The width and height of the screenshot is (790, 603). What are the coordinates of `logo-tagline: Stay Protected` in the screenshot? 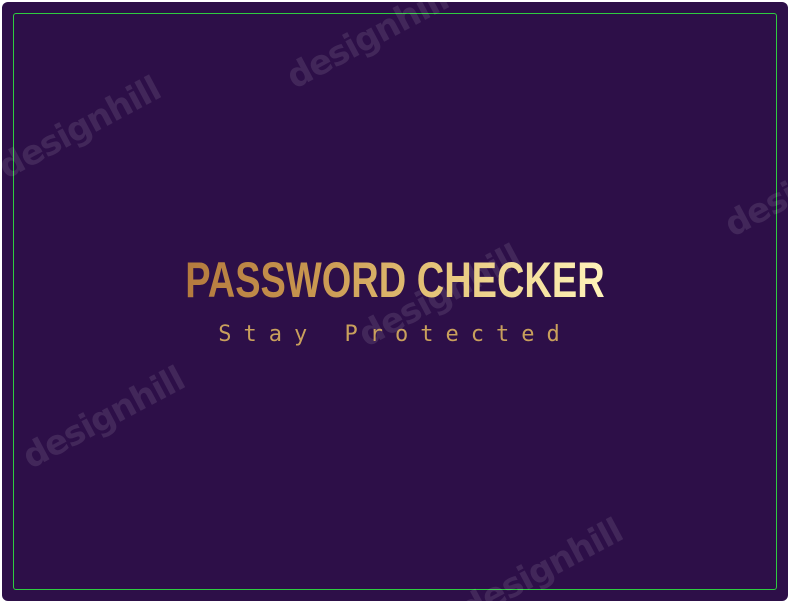 It's located at (395, 334).